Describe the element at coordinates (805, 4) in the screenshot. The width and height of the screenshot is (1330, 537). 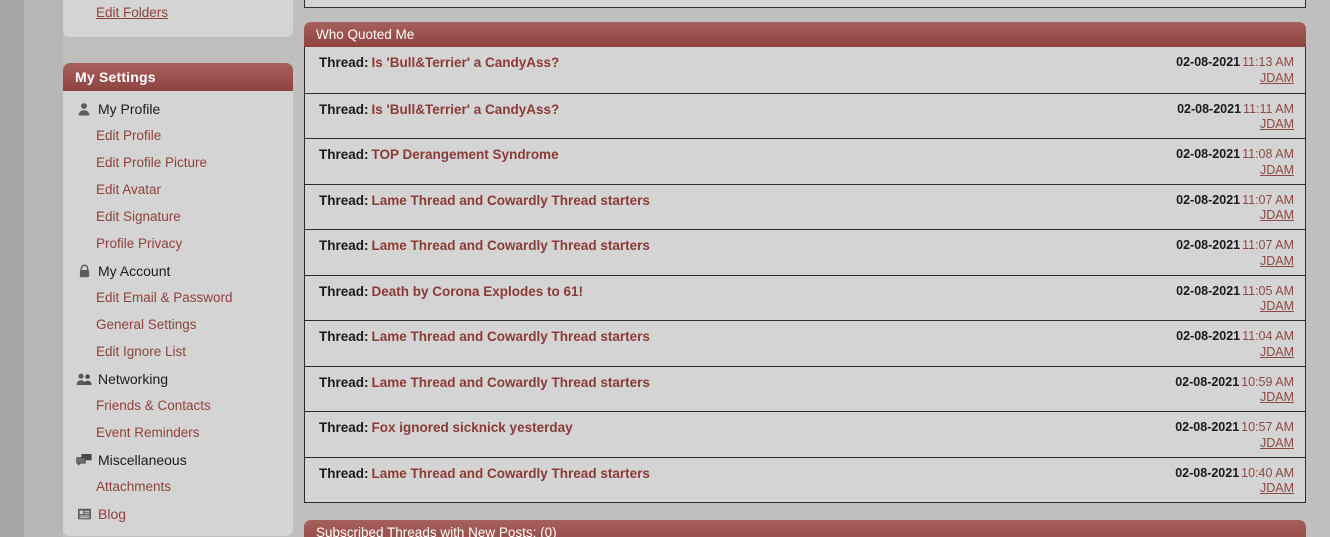
I see `panel-above-partial` at that location.